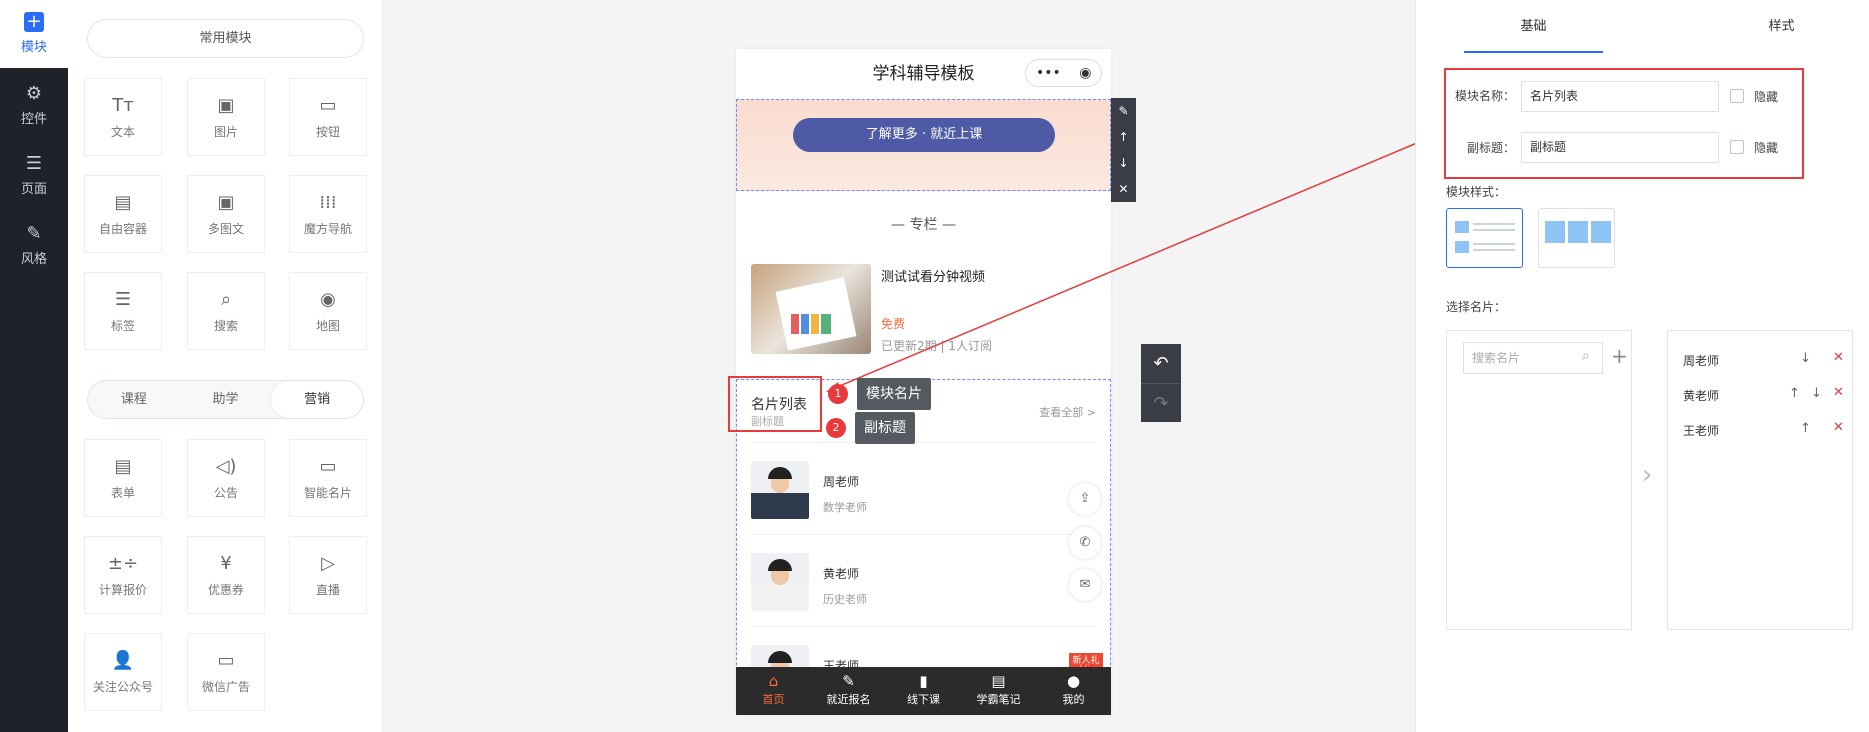  I want to click on subtitle-label: 副标题：, so click(1491, 148).